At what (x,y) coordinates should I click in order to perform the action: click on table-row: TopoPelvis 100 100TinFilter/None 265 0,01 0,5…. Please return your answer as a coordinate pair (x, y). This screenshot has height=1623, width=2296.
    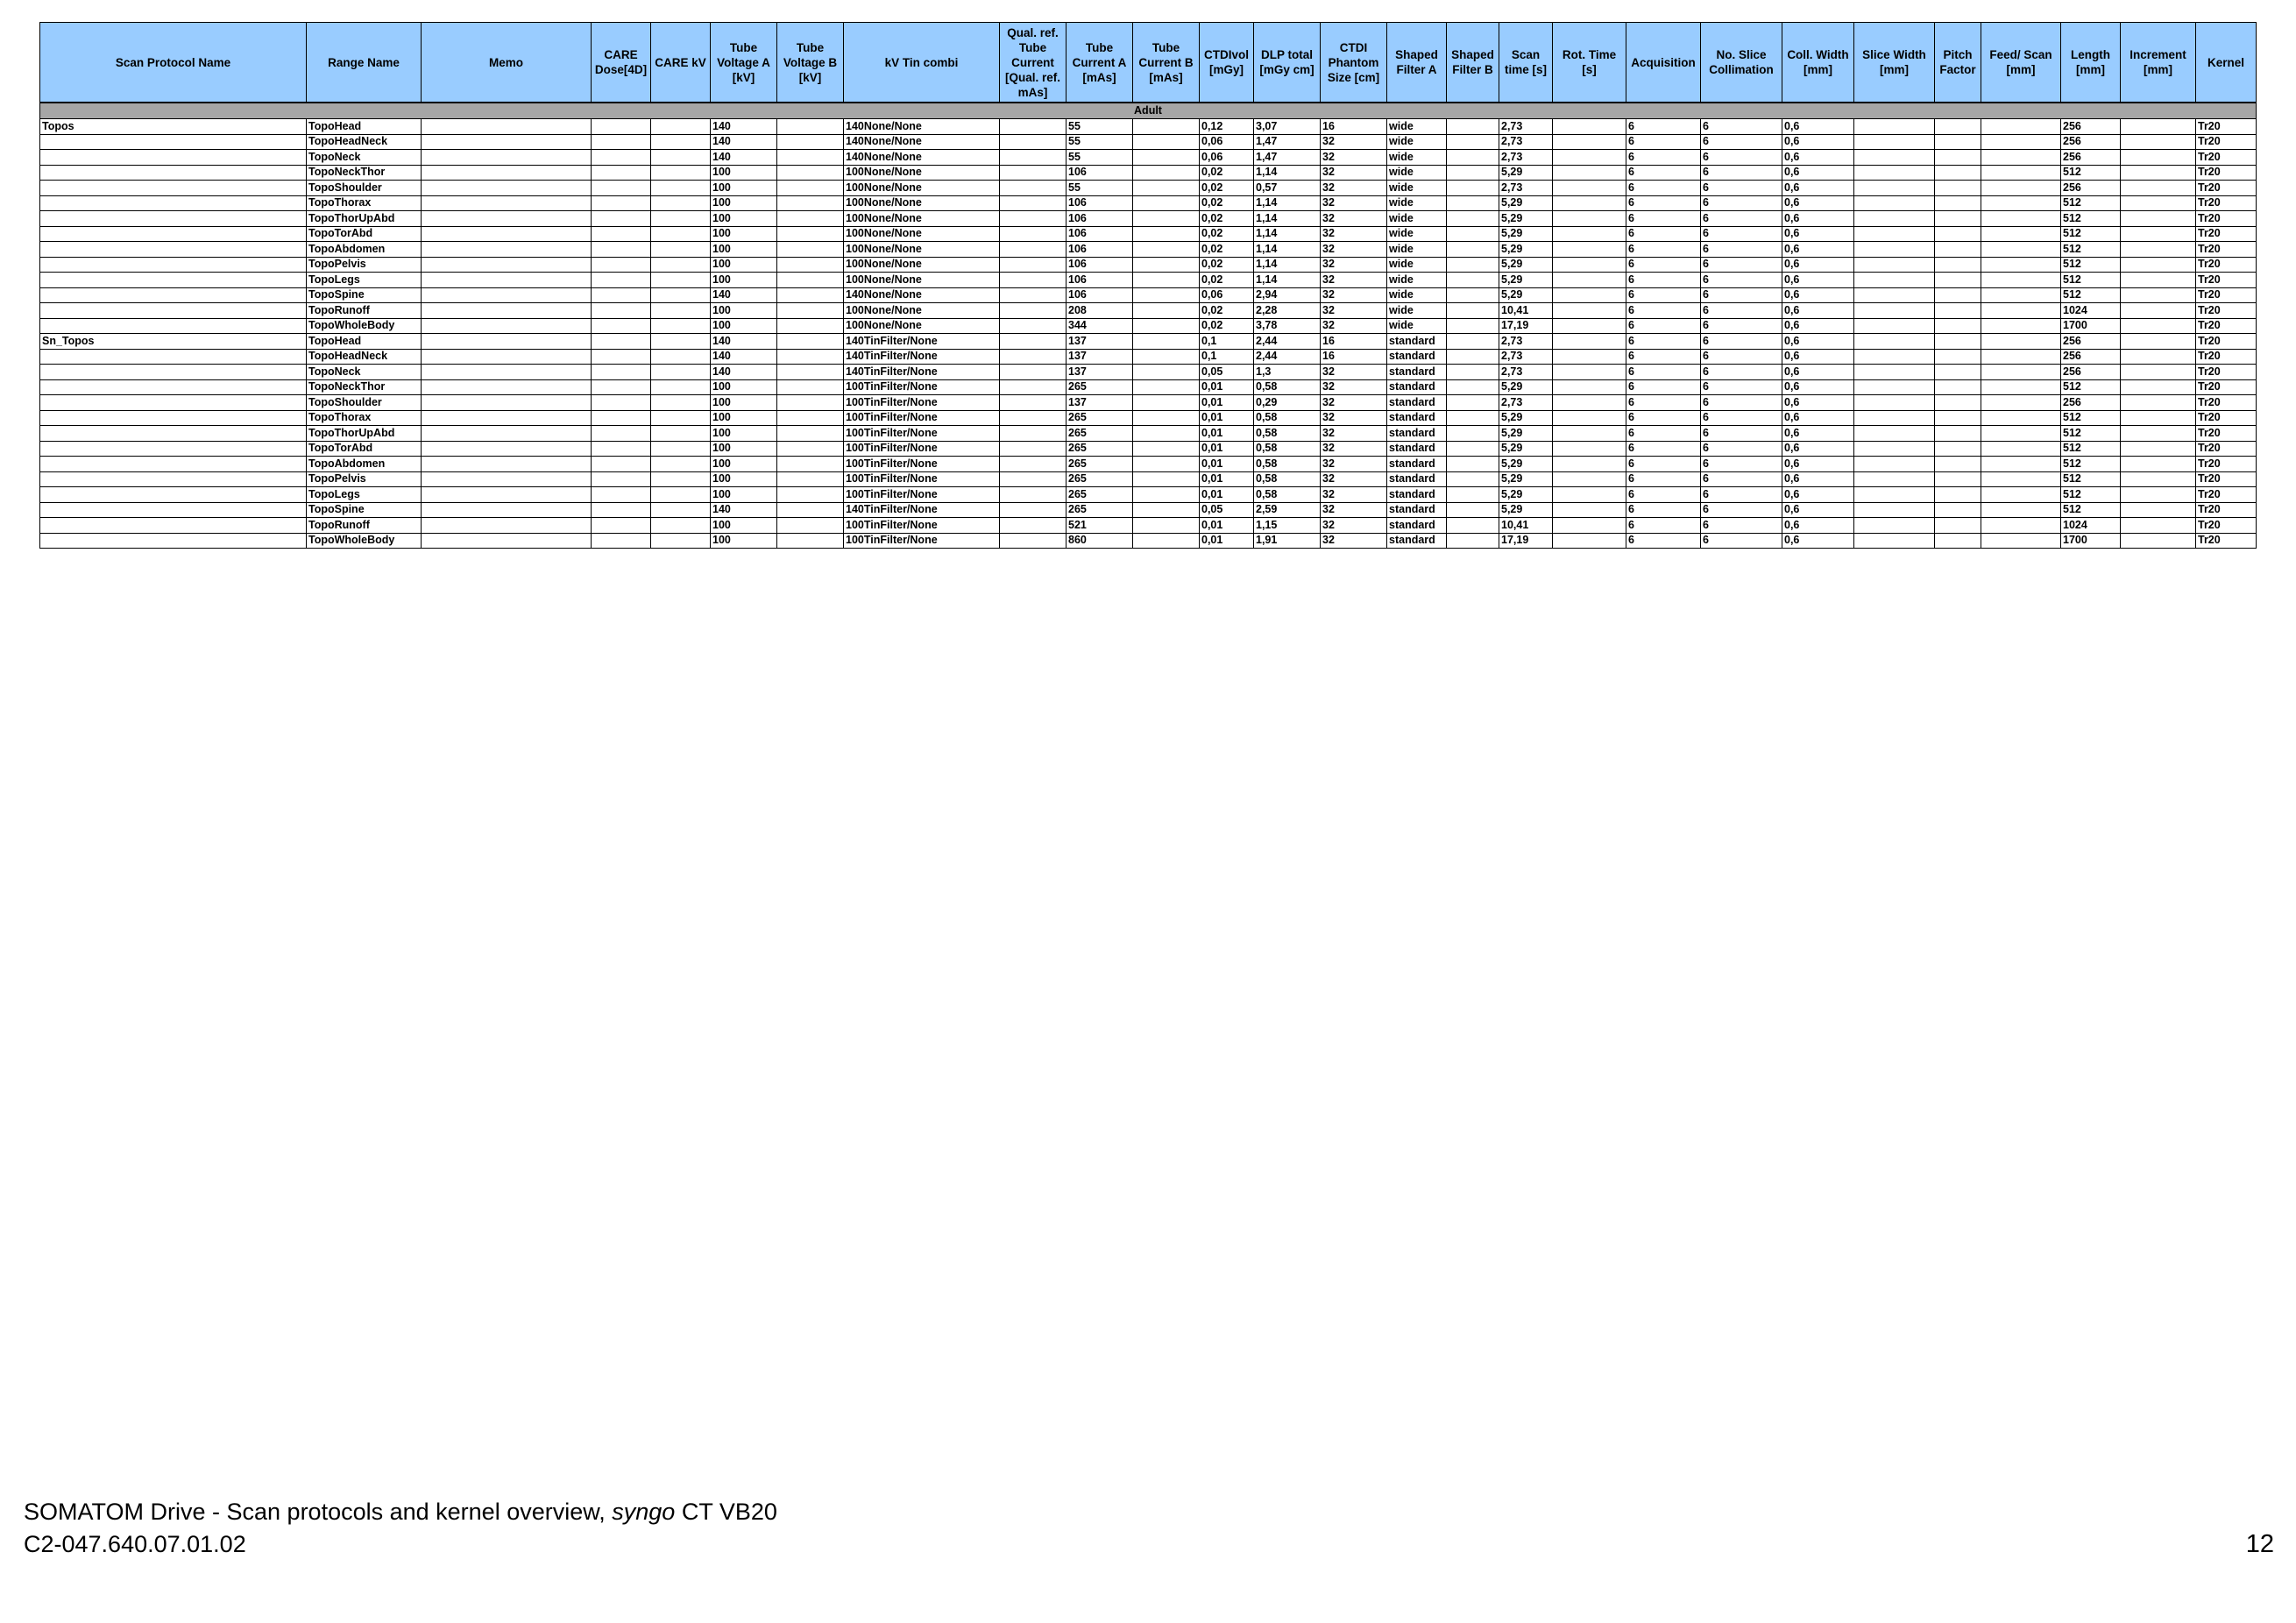
    Looking at the image, I should click on (1148, 479).